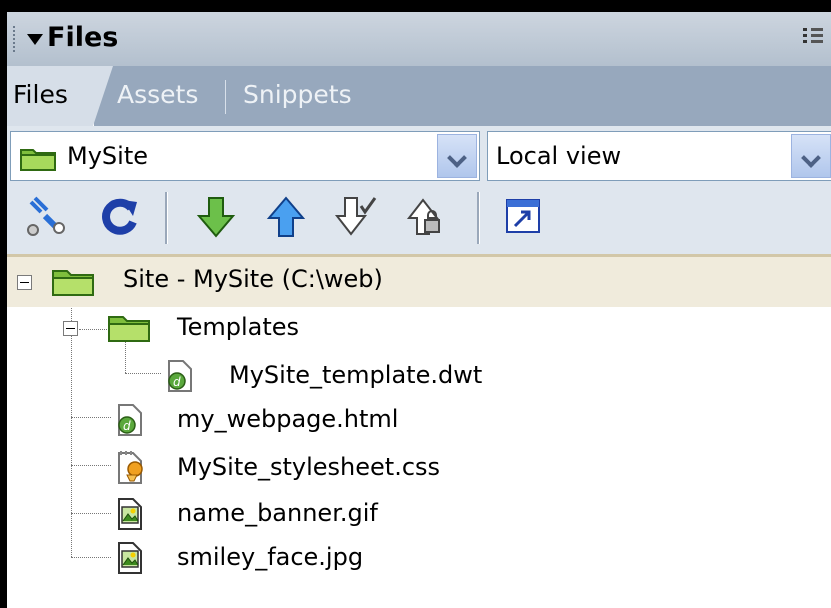  I want to click on put-files-icon, so click(286, 217).